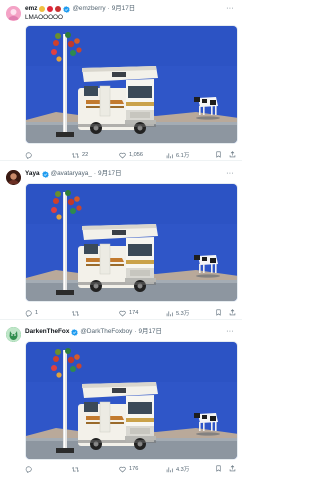  I want to click on action-bar: 22 1,056 6.1万, so click(131, 155).